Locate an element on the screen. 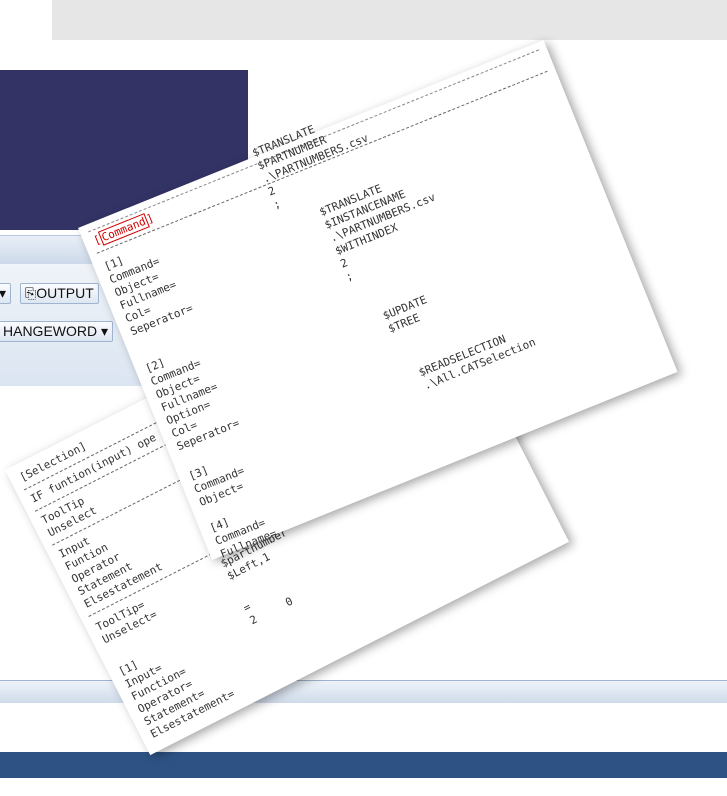 This screenshot has height=796, width=727. top-gray-bar is located at coordinates (389, 20).